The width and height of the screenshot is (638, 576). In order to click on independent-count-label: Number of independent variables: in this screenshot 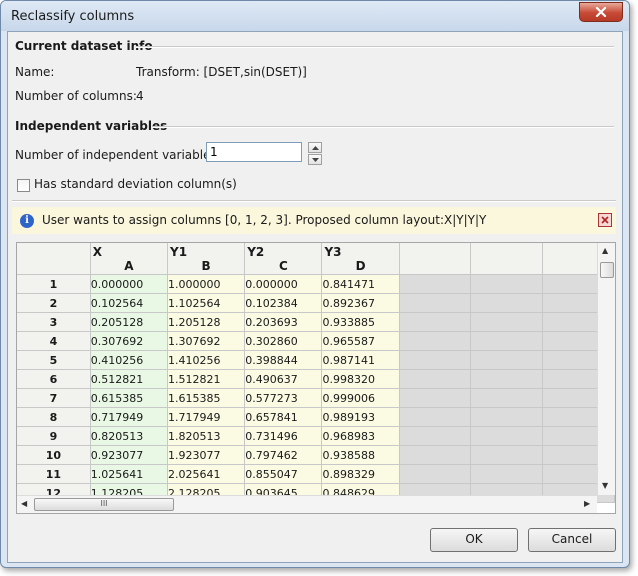, I will do `click(118, 155)`.